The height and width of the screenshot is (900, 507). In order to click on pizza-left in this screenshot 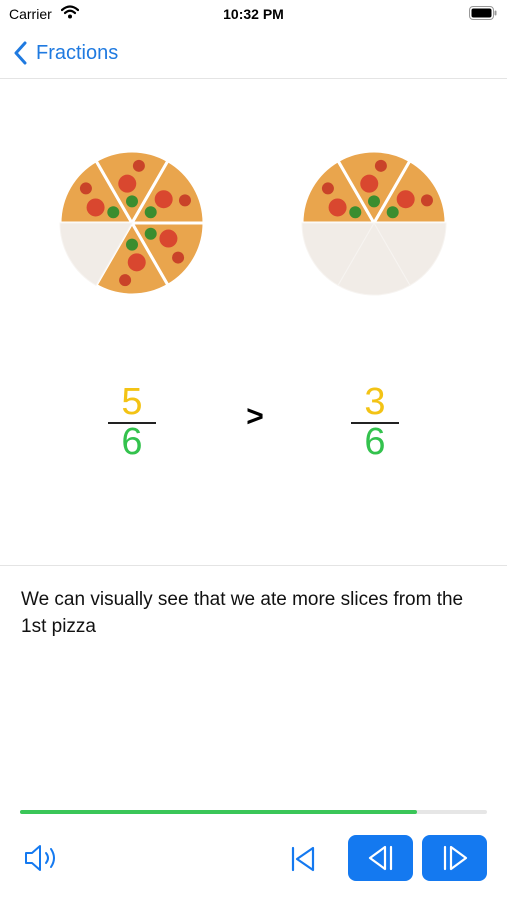, I will do `click(132, 223)`.